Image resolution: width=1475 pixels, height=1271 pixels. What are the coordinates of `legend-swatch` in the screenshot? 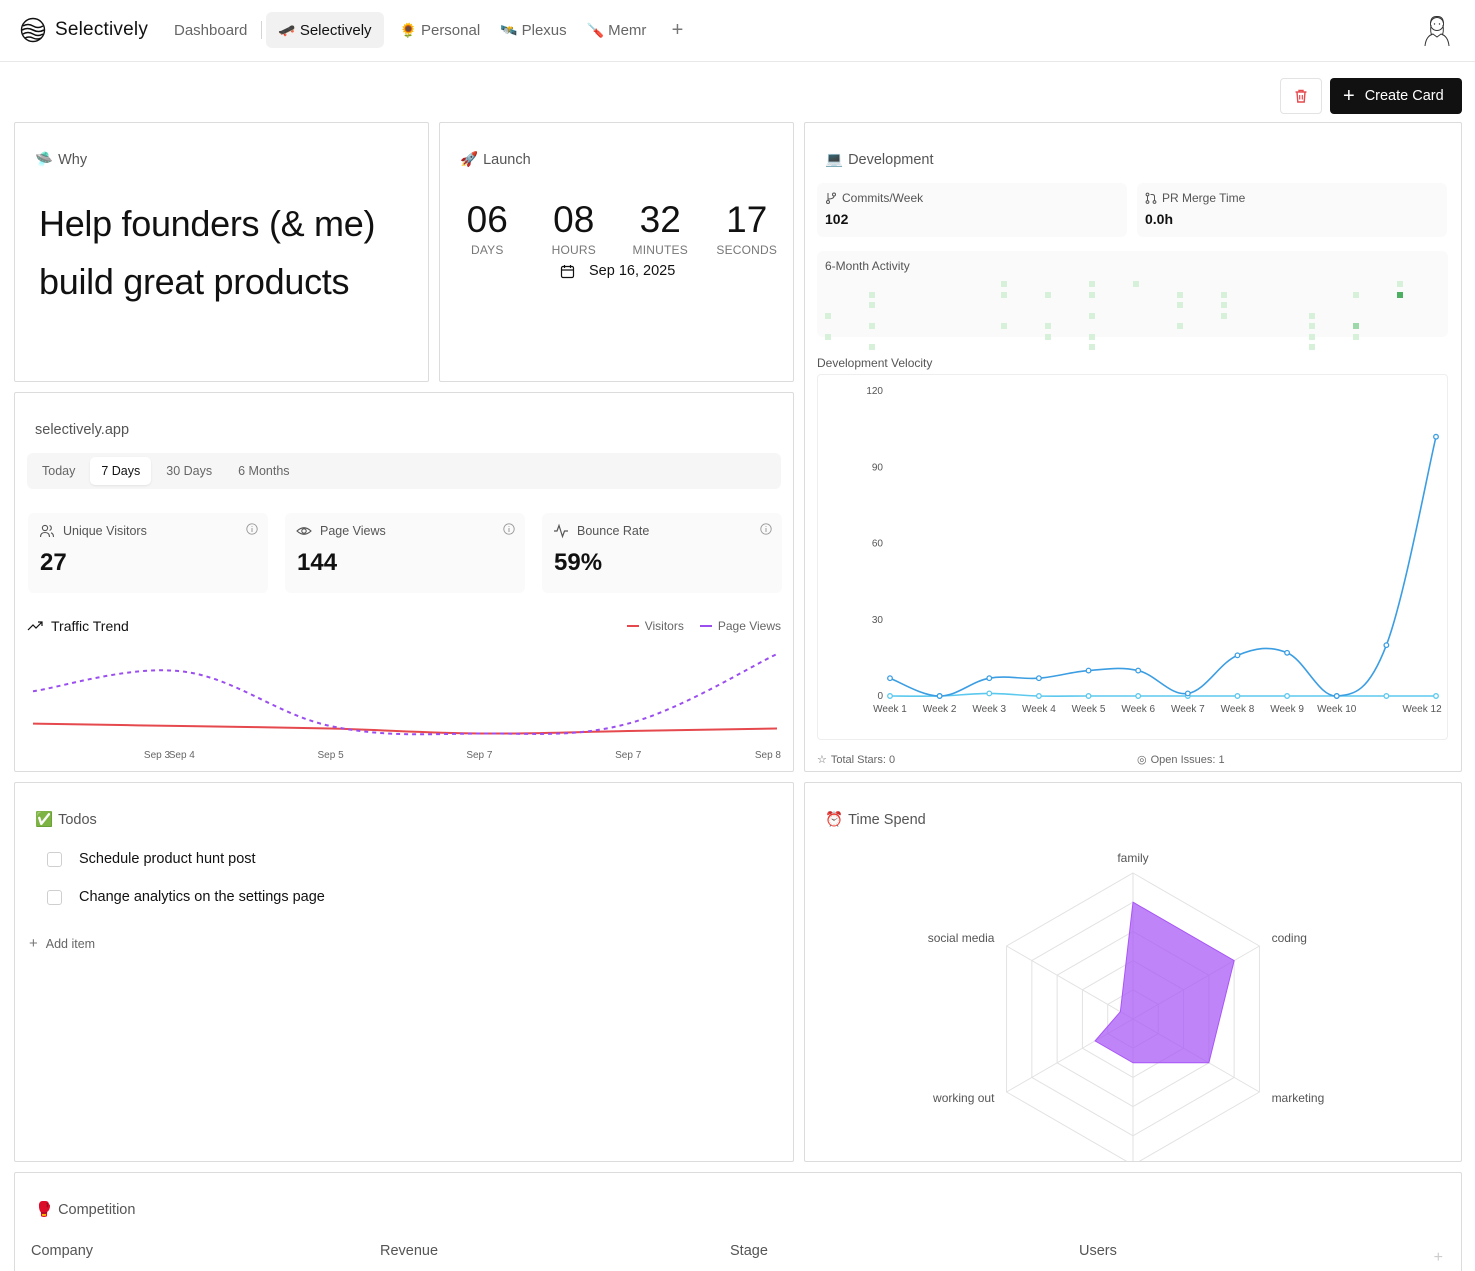 It's located at (705, 626).